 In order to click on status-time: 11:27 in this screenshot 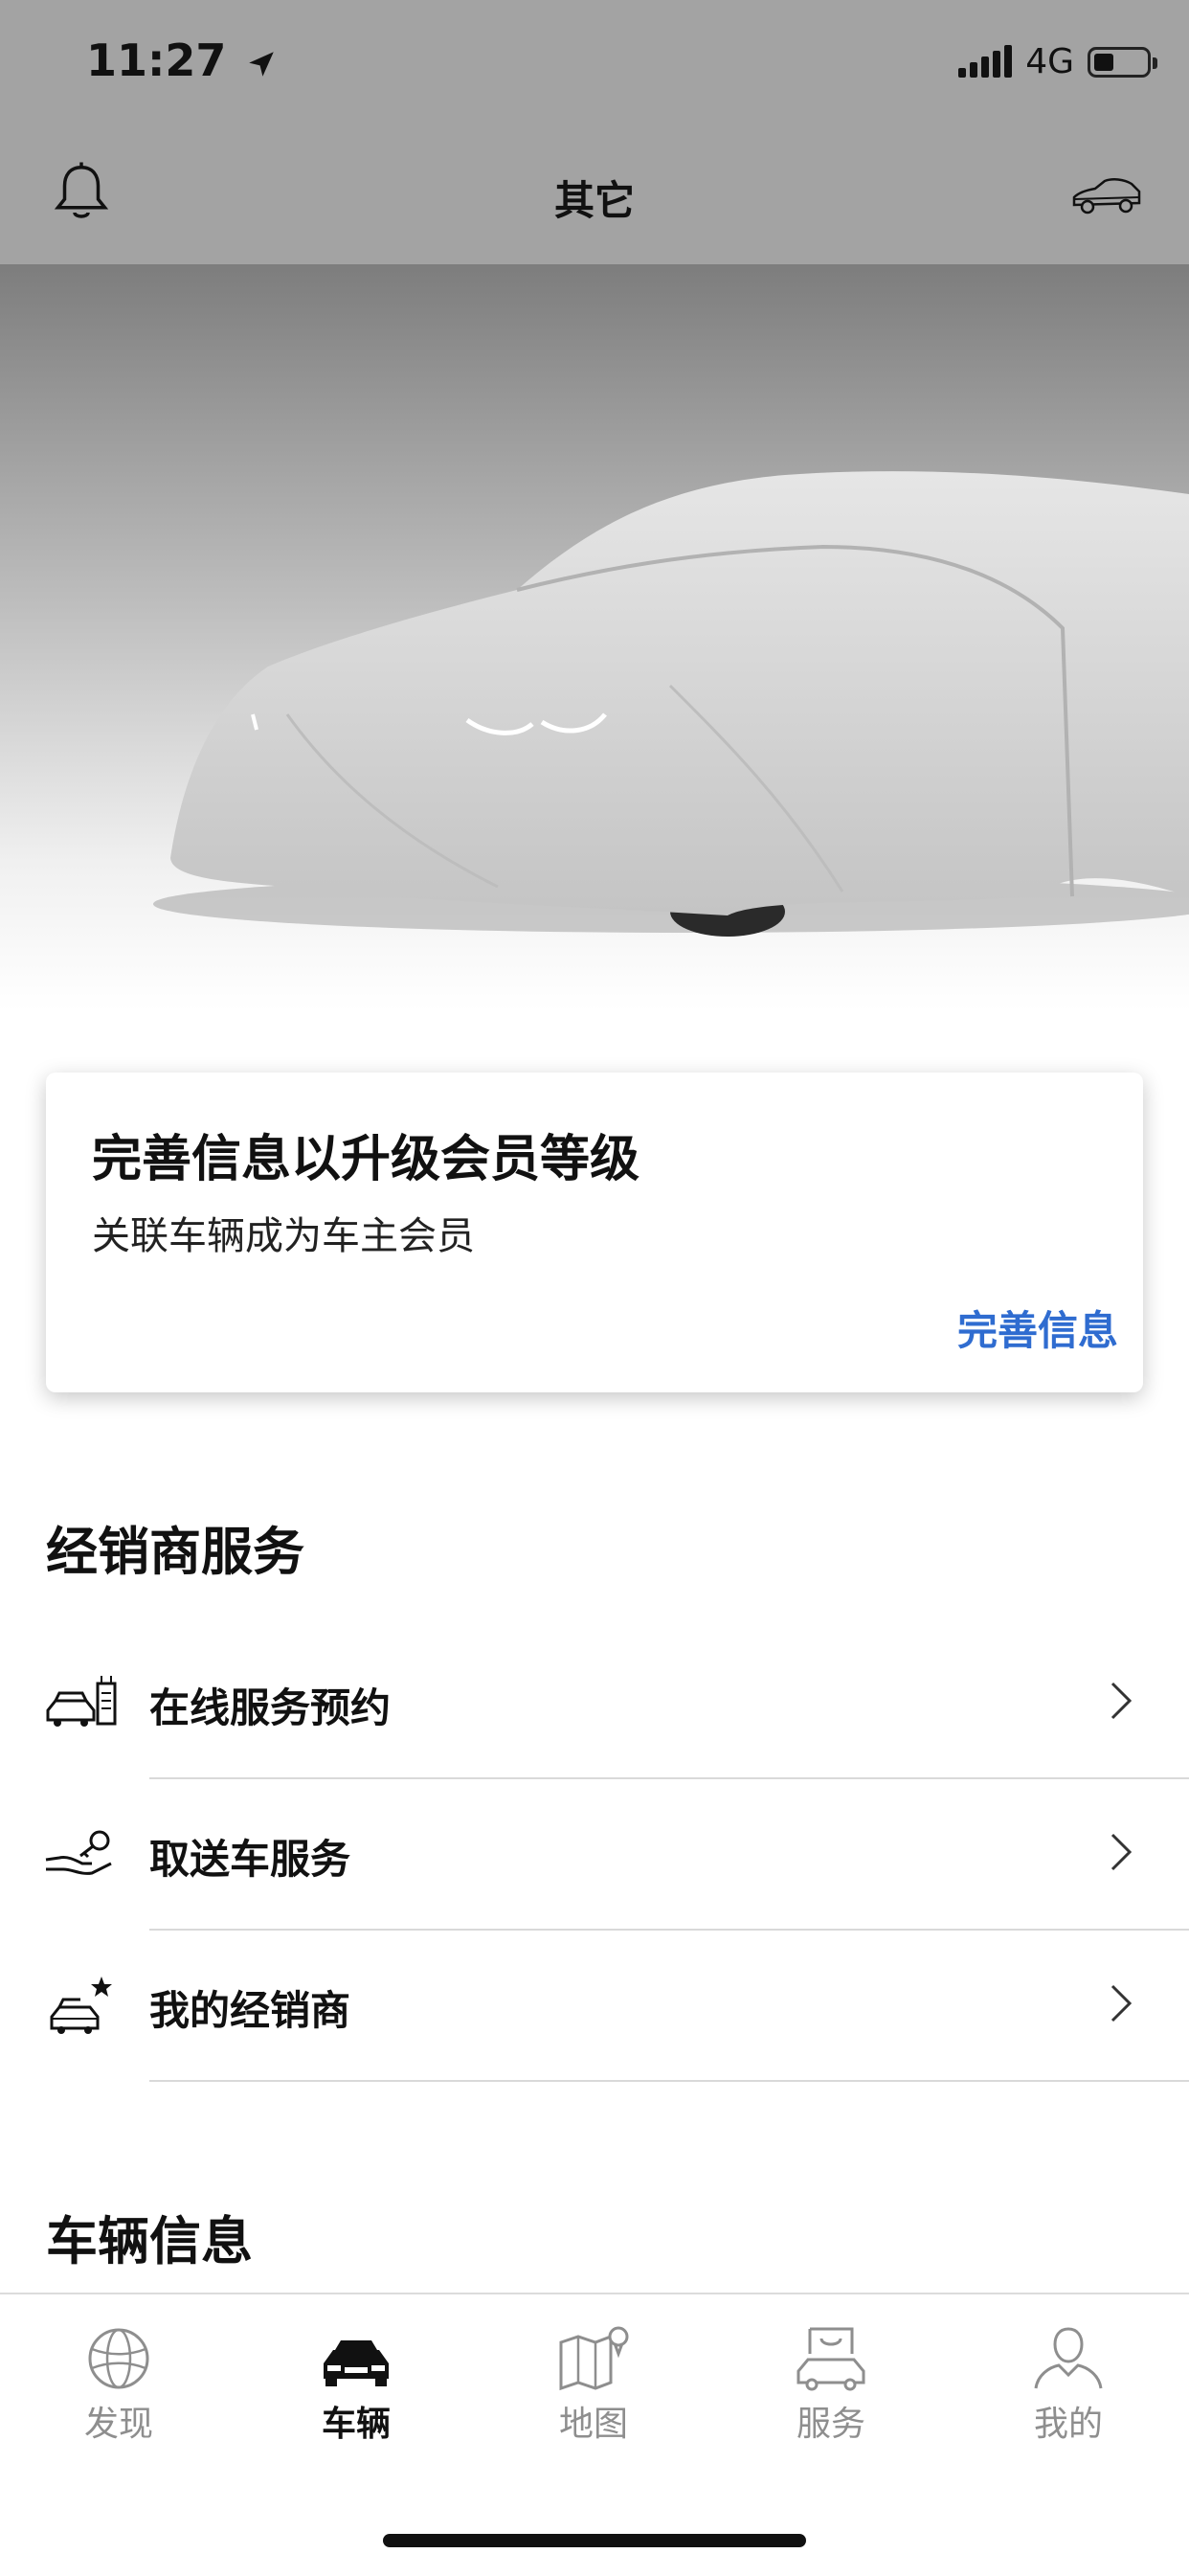, I will do `click(182, 60)`.